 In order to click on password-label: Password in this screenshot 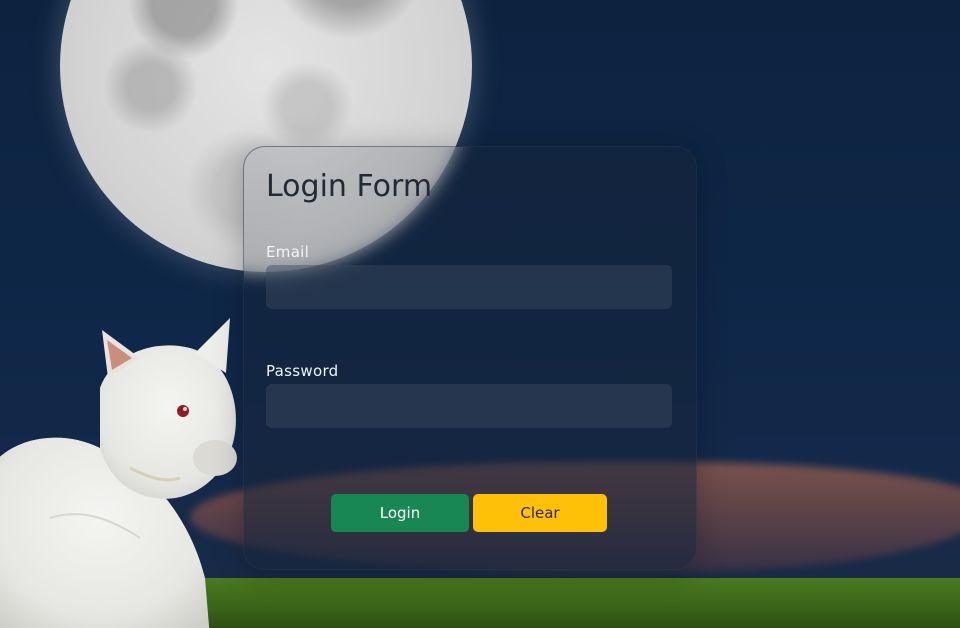, I will do `click(302, 371)`.